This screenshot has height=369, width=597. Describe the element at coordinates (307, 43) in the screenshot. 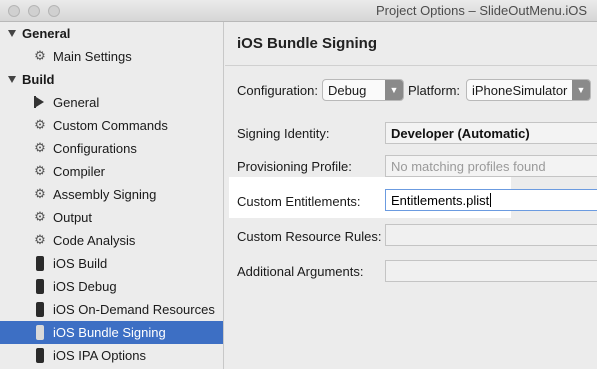

I see `page-title: iOS Bundle Signing` at that location.